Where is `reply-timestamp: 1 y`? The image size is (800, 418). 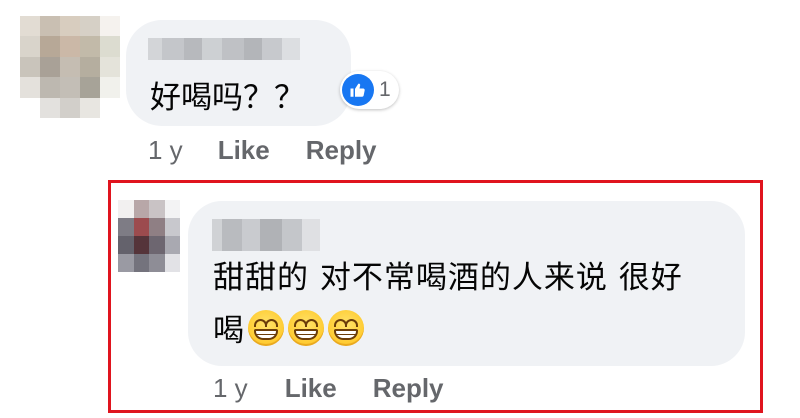
reply-timestamp: 1 y is located at coordinates (230, 388).